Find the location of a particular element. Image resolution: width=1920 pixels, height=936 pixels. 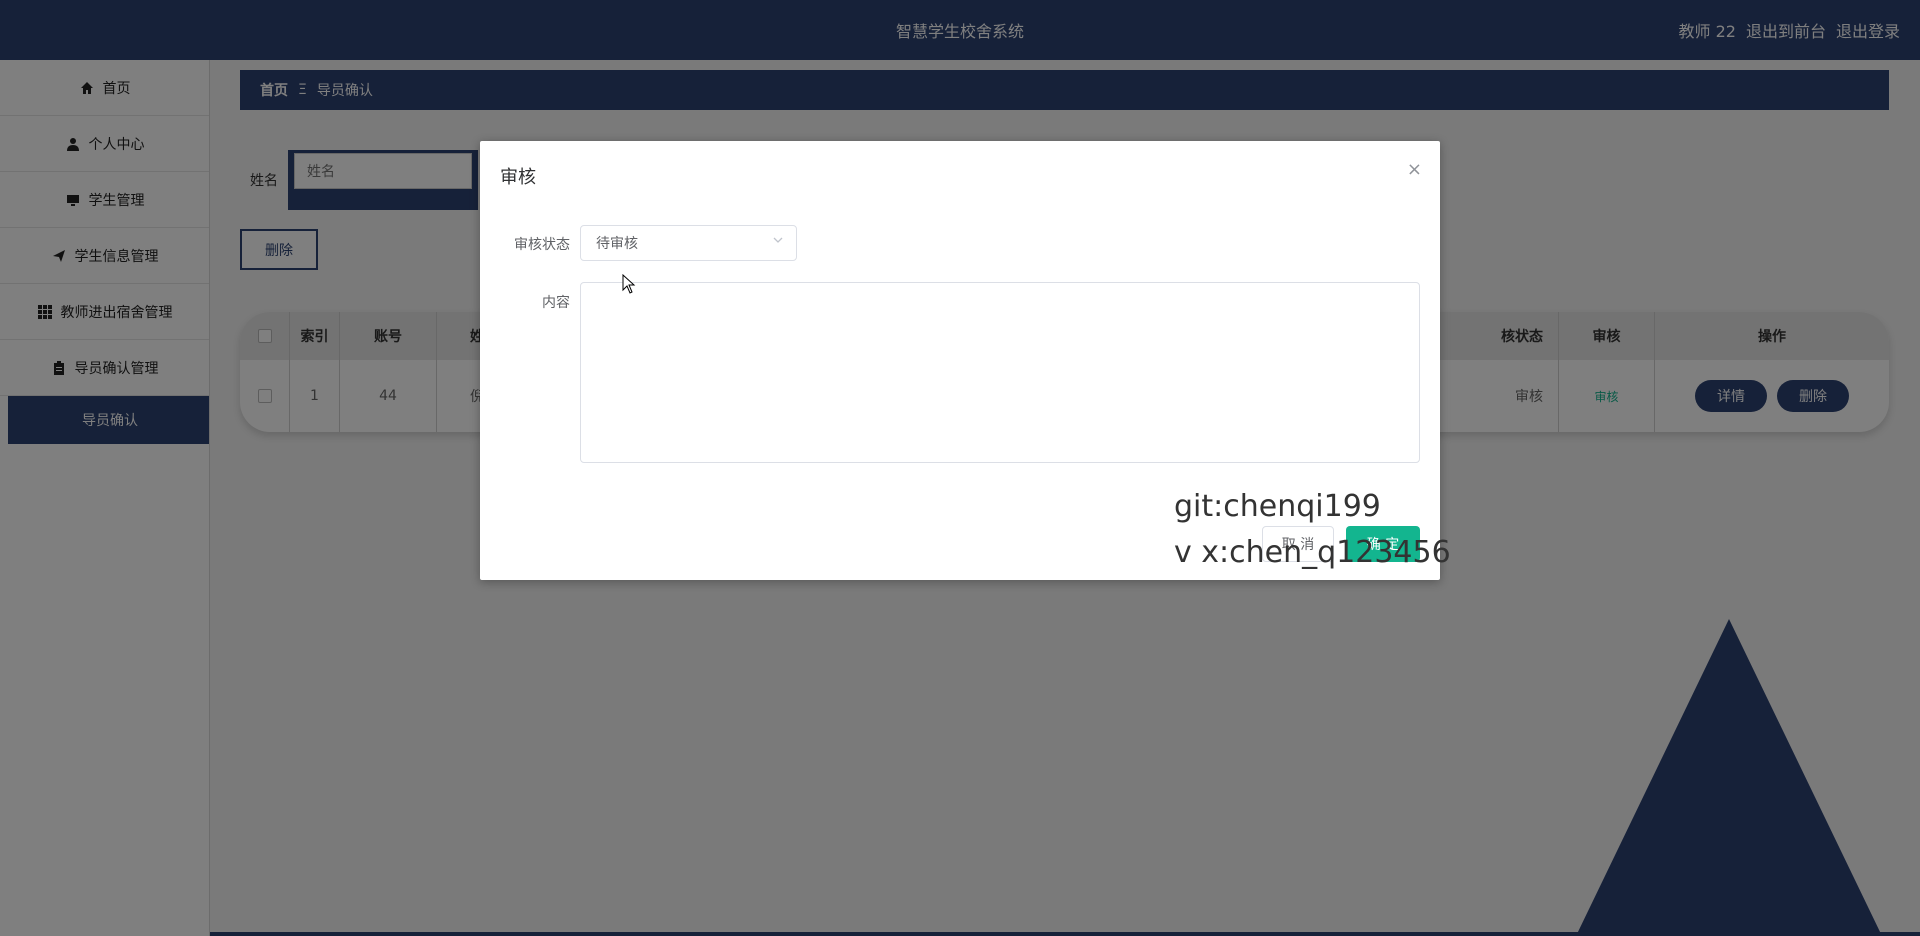

mouse-cursor-icon is located at coordinates (629, 285).